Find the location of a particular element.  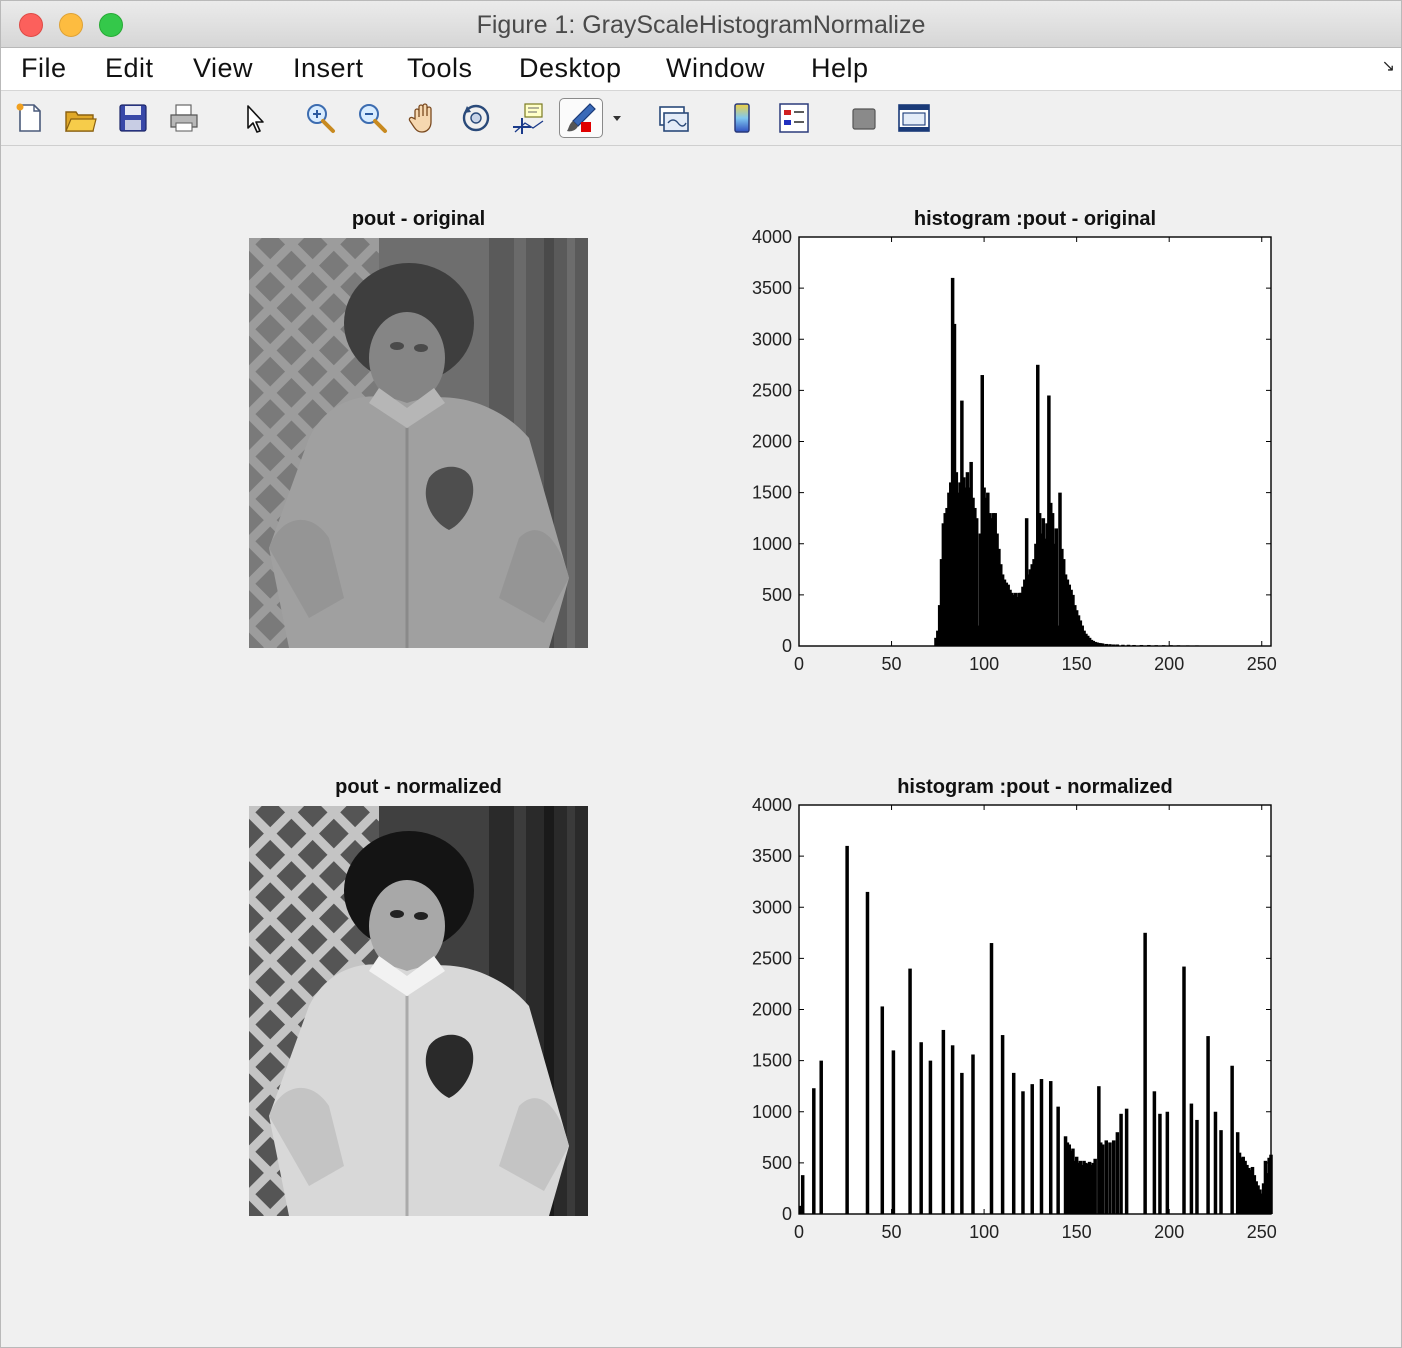

print-icon is located at coordinates (184, 118).